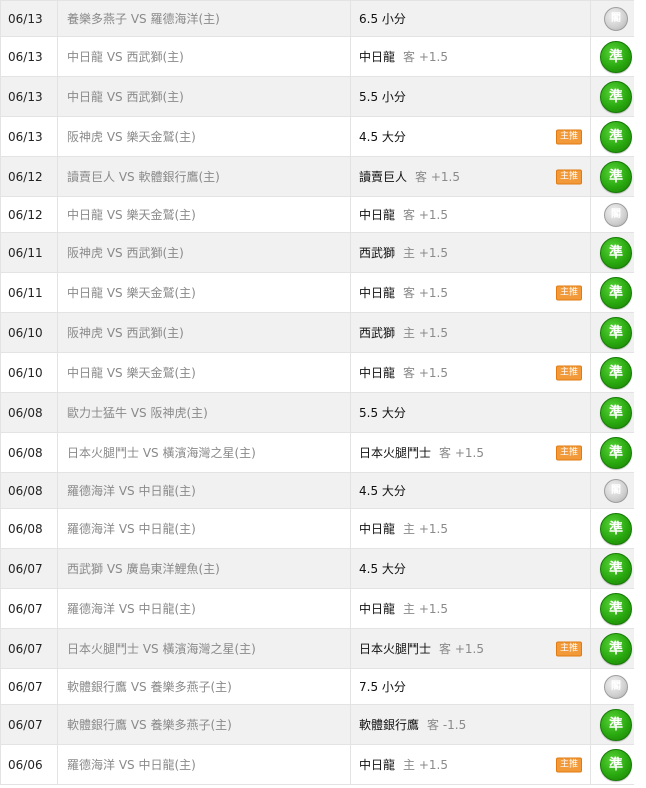 The image size is (646, 788). Describe the element at coordinates (470, 490) in the screenshot. I see `pick-cell: 4.5 大分` at that location.